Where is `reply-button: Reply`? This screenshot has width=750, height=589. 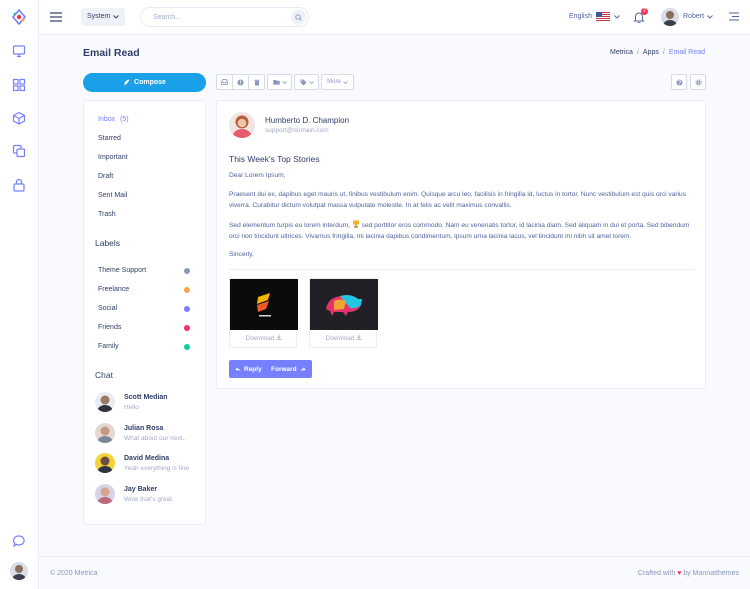 reply-button: Reply is located at coordinates (248, 369).